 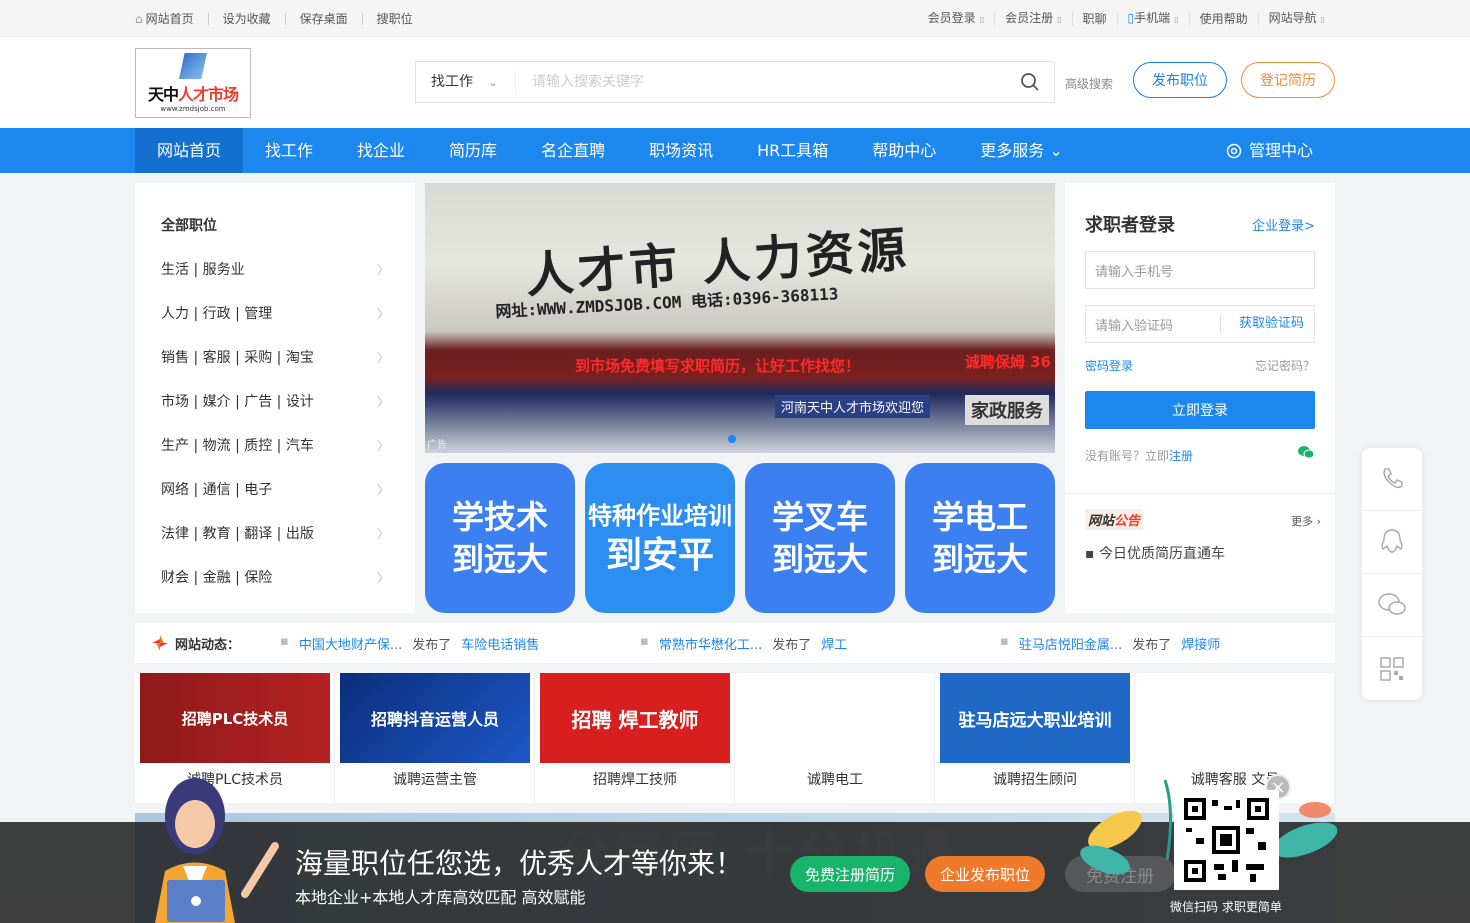 What do you see at coordinates (189, 150) in the screenshot?
I see `nav-item-home: 网站首页` at bounding box center [189, 150].